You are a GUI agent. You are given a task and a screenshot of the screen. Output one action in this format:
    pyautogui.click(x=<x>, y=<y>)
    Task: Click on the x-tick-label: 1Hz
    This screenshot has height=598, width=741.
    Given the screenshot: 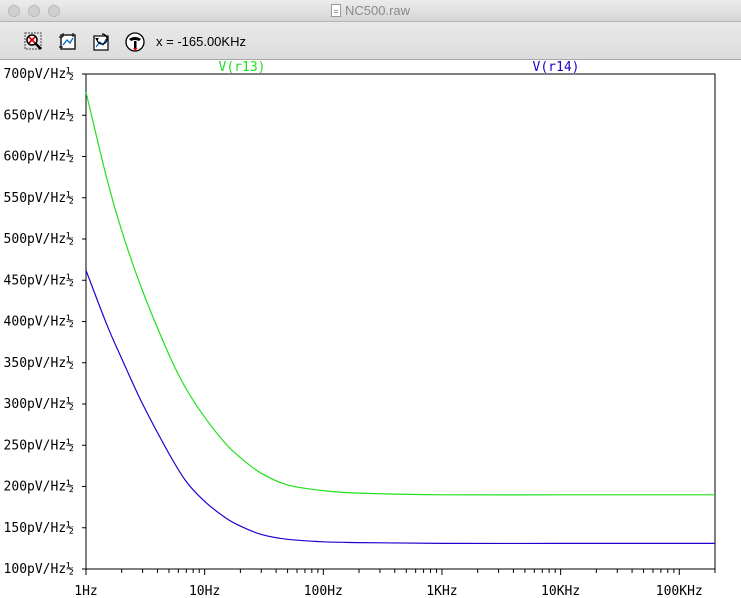 What is the action you would take?
    pyautogui.click(x=85, y=591)
    